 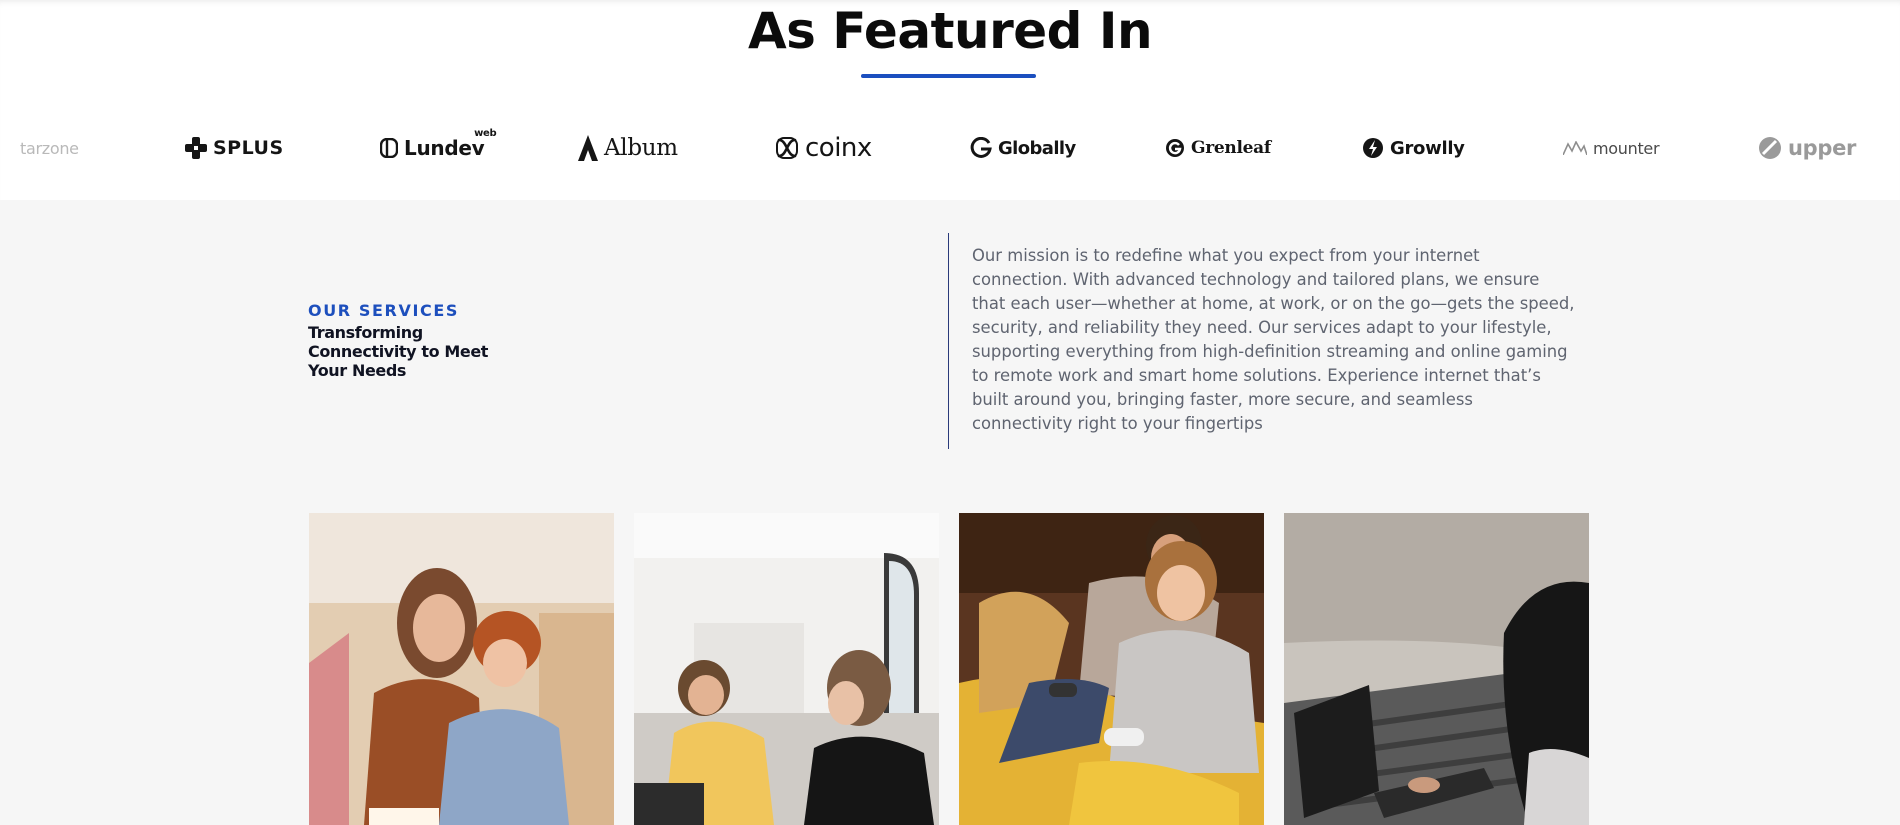 I want to click on logo-lundev-word: Lundev, so click(x=444, y=148).